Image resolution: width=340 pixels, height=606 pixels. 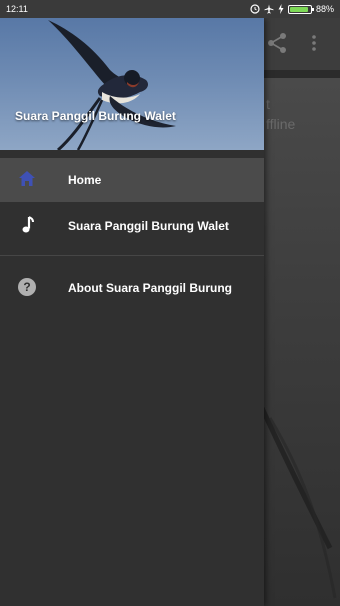 I want to click on battery-percent: 88%, so click(x=324, y=9).